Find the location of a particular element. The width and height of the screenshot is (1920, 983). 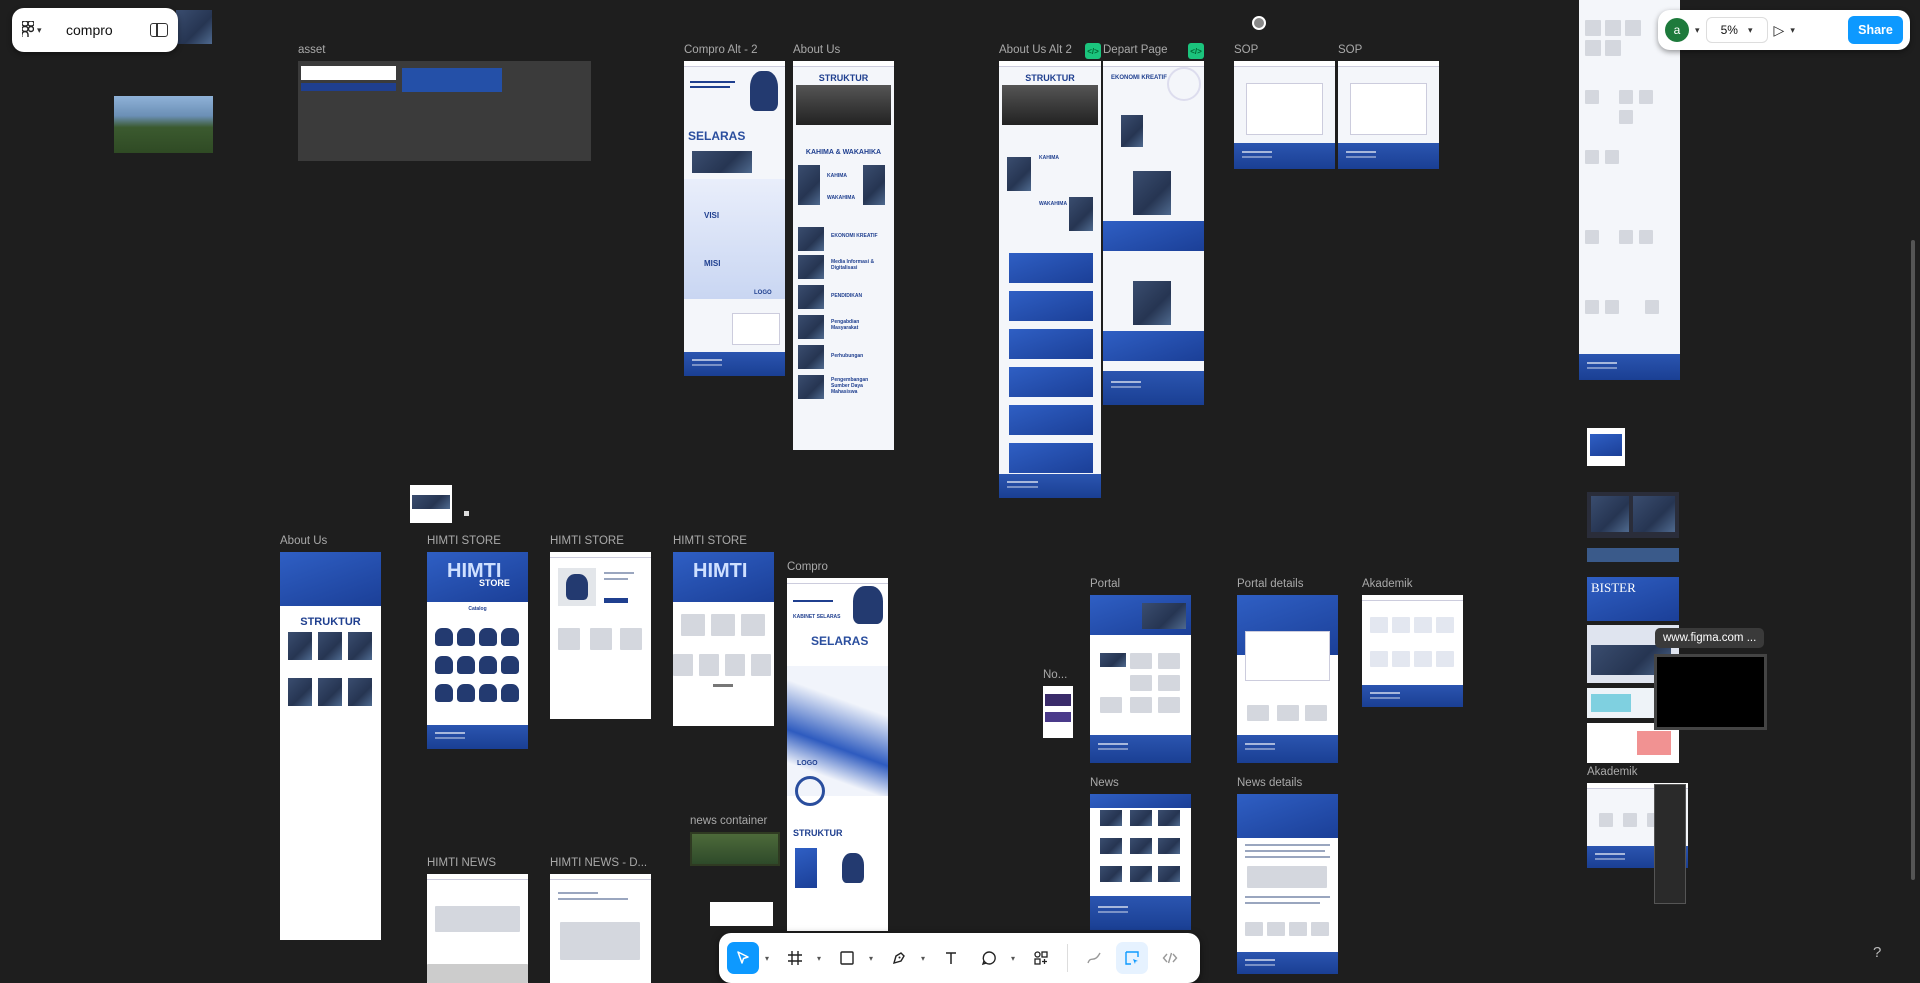

frame-news-container is located at coordinates (735, 849).